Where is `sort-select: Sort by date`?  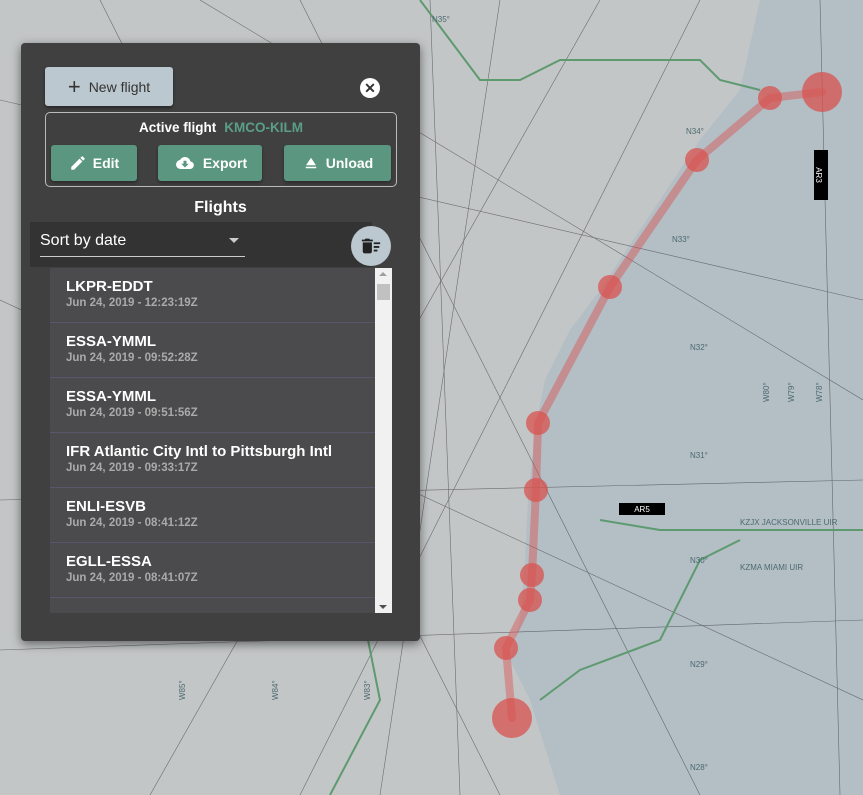
sort-select: Sort by date is located at coordinates (142, 243).